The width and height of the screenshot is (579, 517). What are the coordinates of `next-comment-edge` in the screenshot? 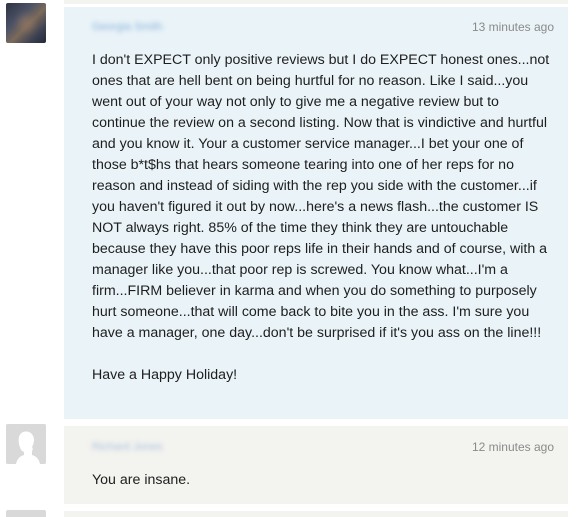 It's located at (316, 514).